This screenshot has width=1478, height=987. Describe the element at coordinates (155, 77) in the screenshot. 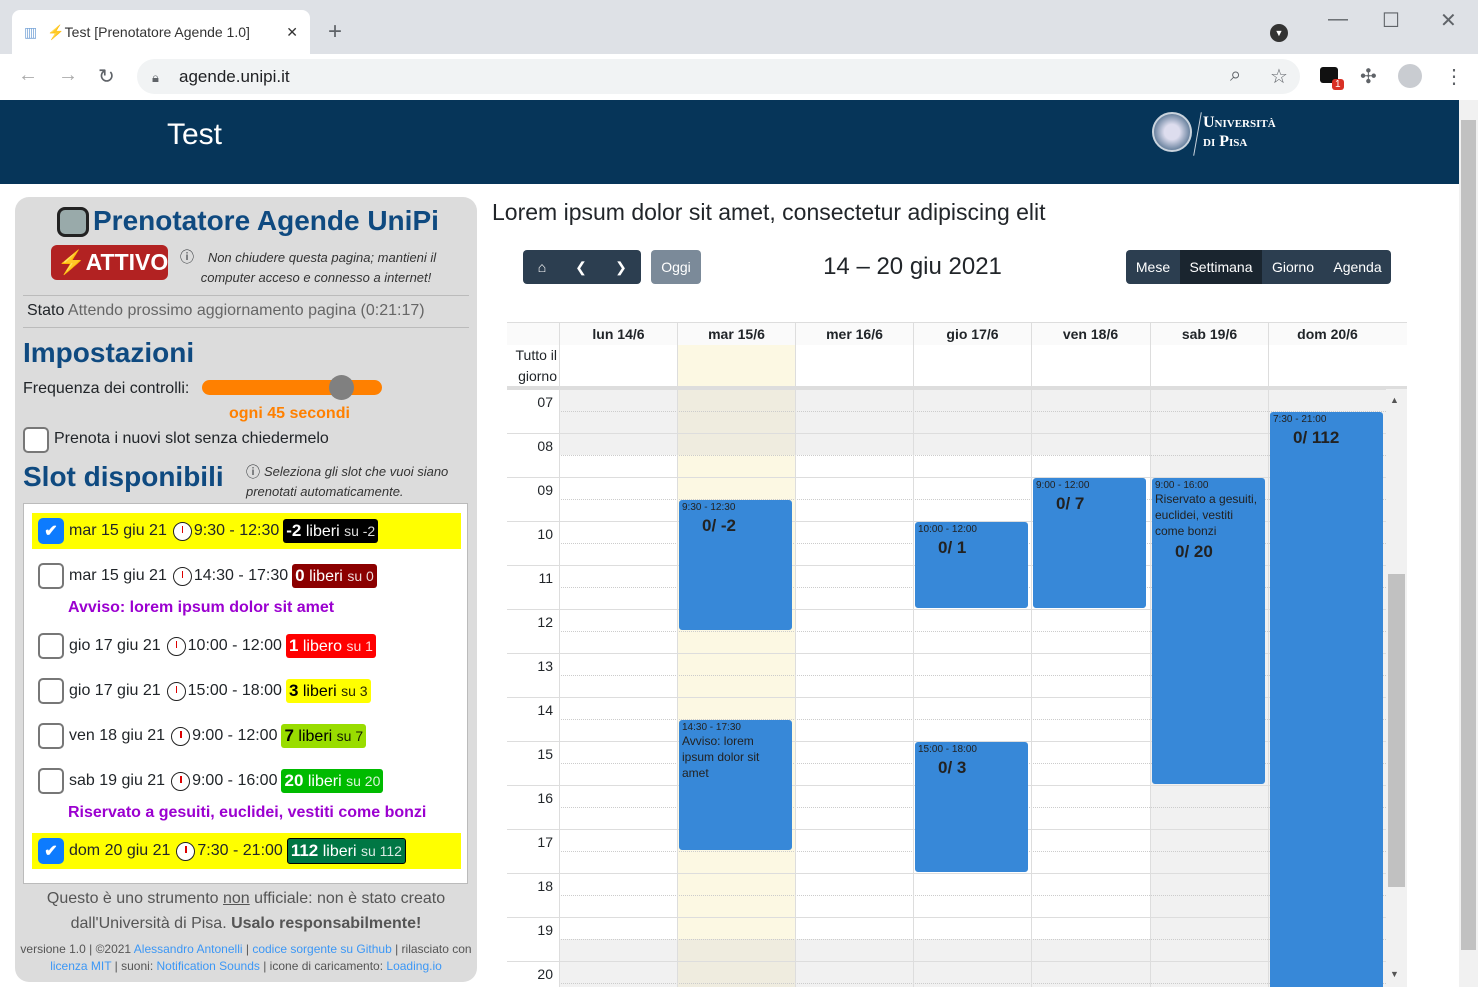

I see `lock-icon: 🔒︎` at that location.